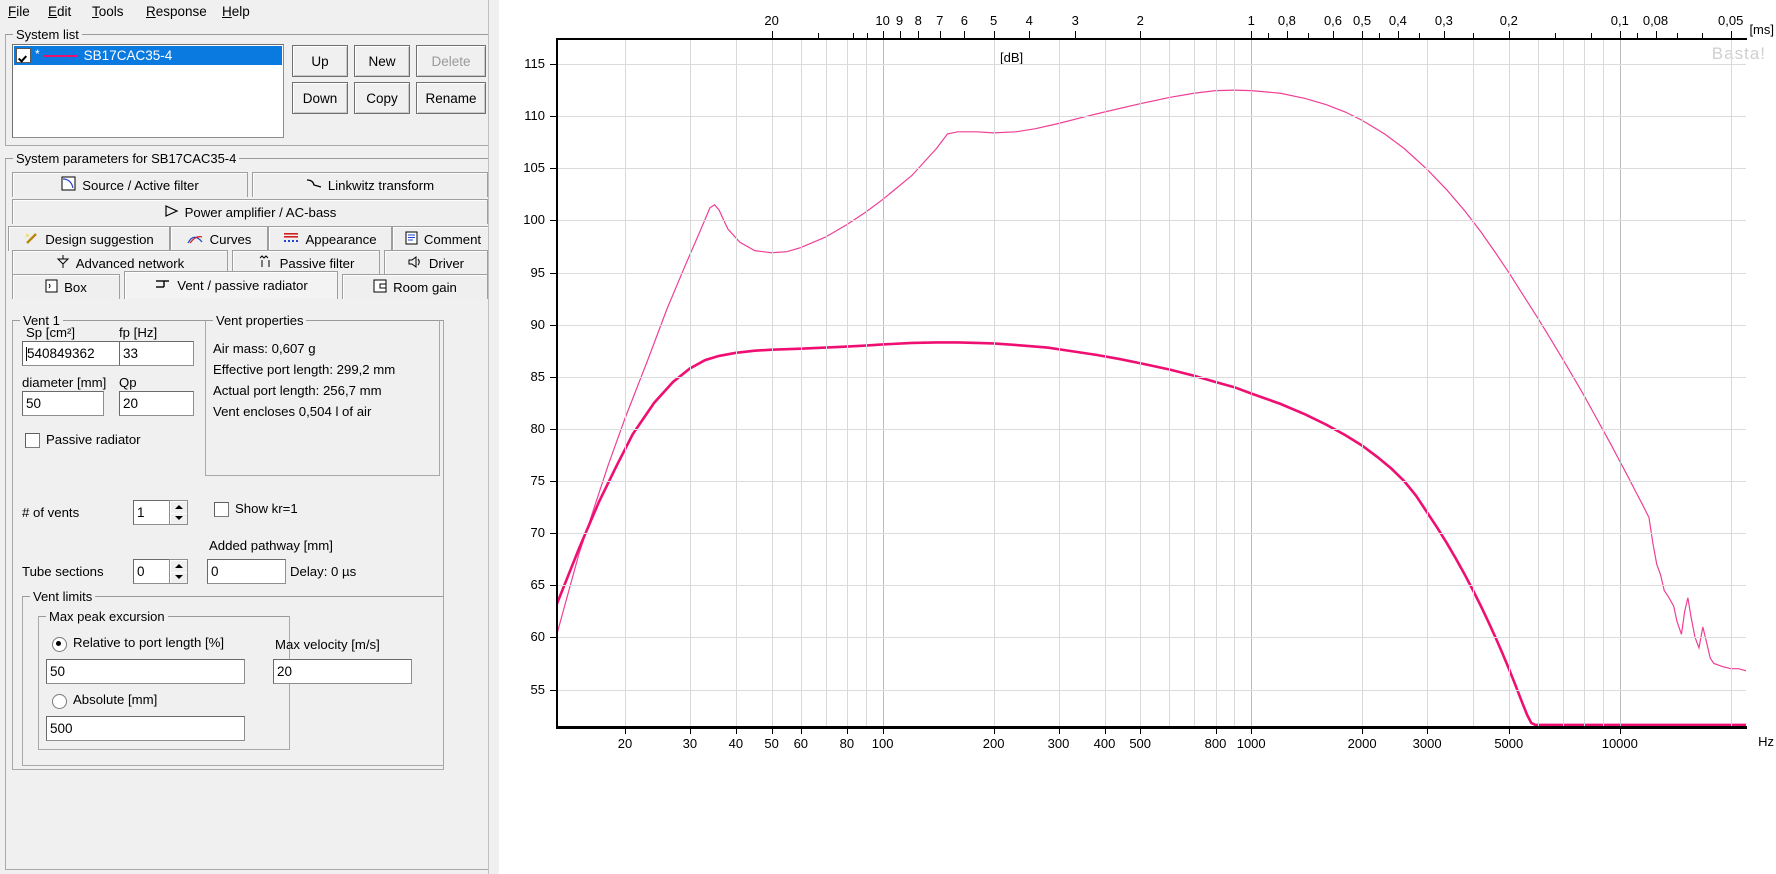 The width and height of the screenshot is (1776, 874). Describe the element at coordinates (153, 512) in the screenshot. I see `num-vents-input: 1` at that location.